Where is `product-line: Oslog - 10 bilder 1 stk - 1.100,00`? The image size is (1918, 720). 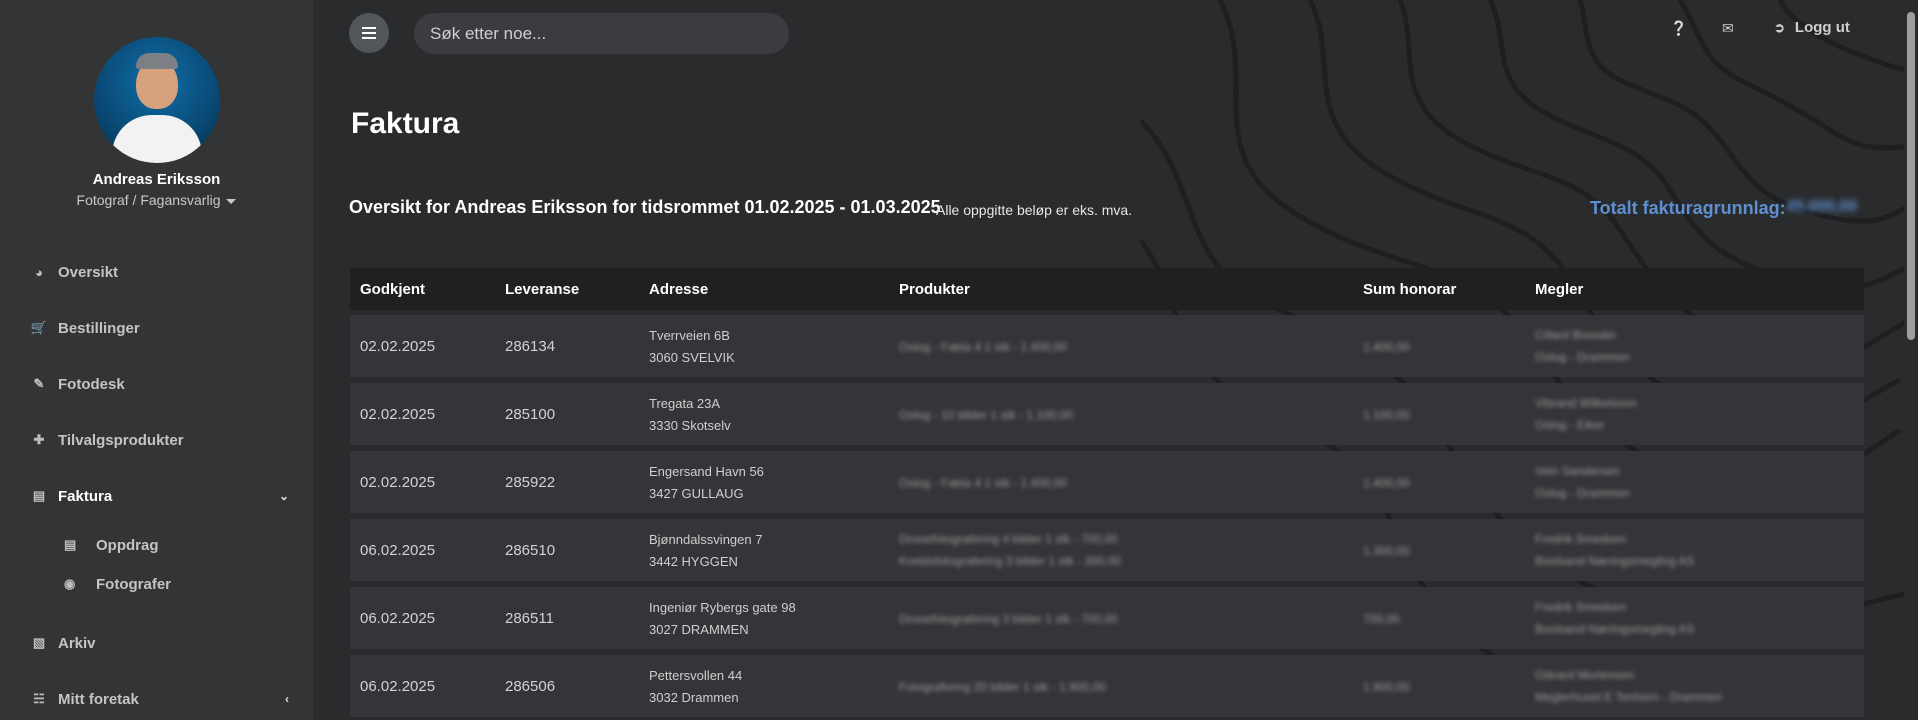
product-line: Oslog - 10 bilder 1 stk - 1.100,00 is located at coordinates (986, 415).